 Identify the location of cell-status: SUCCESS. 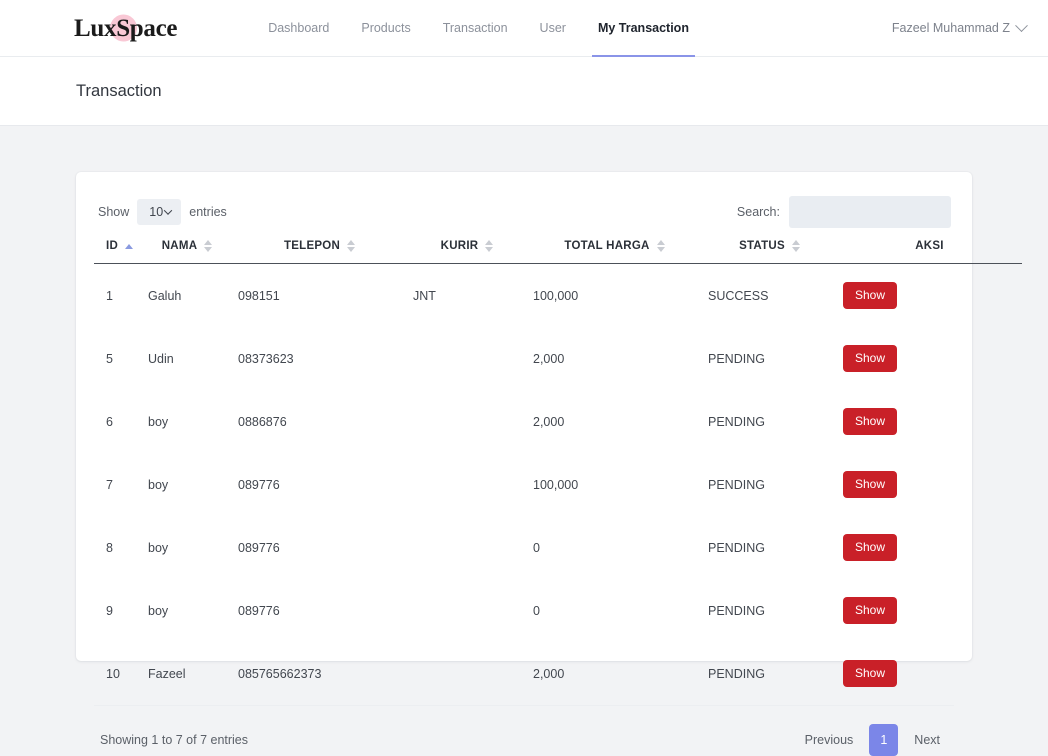
(738, 295).